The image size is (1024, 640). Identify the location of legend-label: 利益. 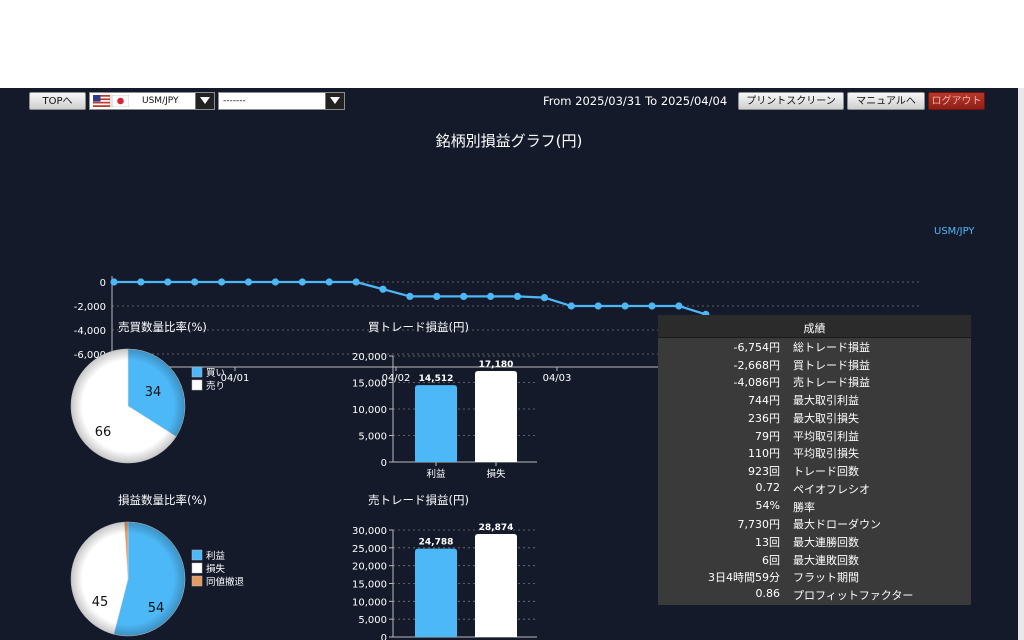
(216, 556).